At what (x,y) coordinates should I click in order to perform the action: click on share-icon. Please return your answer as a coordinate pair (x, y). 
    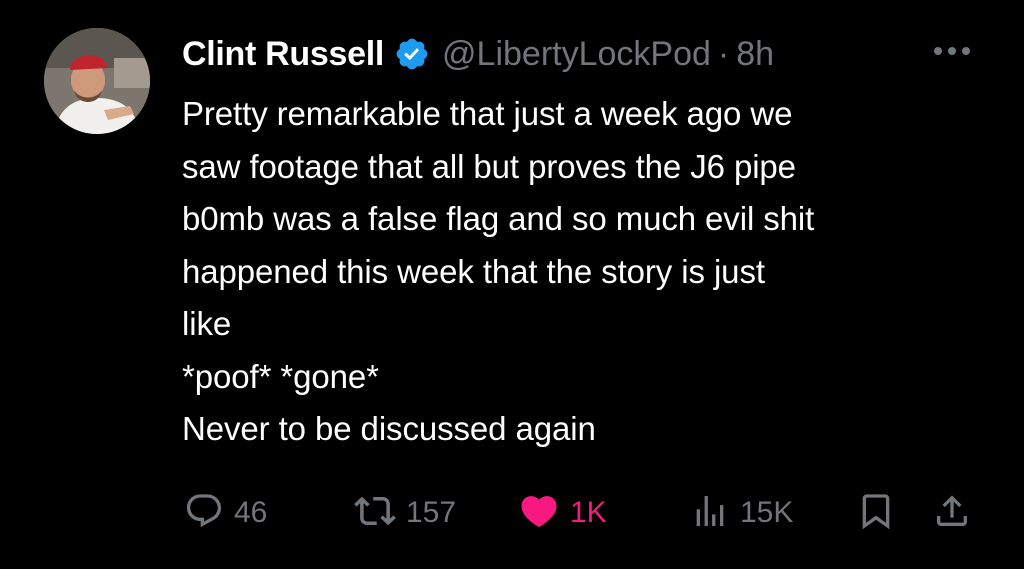
    Looking at the image, I should click on (952, 513).